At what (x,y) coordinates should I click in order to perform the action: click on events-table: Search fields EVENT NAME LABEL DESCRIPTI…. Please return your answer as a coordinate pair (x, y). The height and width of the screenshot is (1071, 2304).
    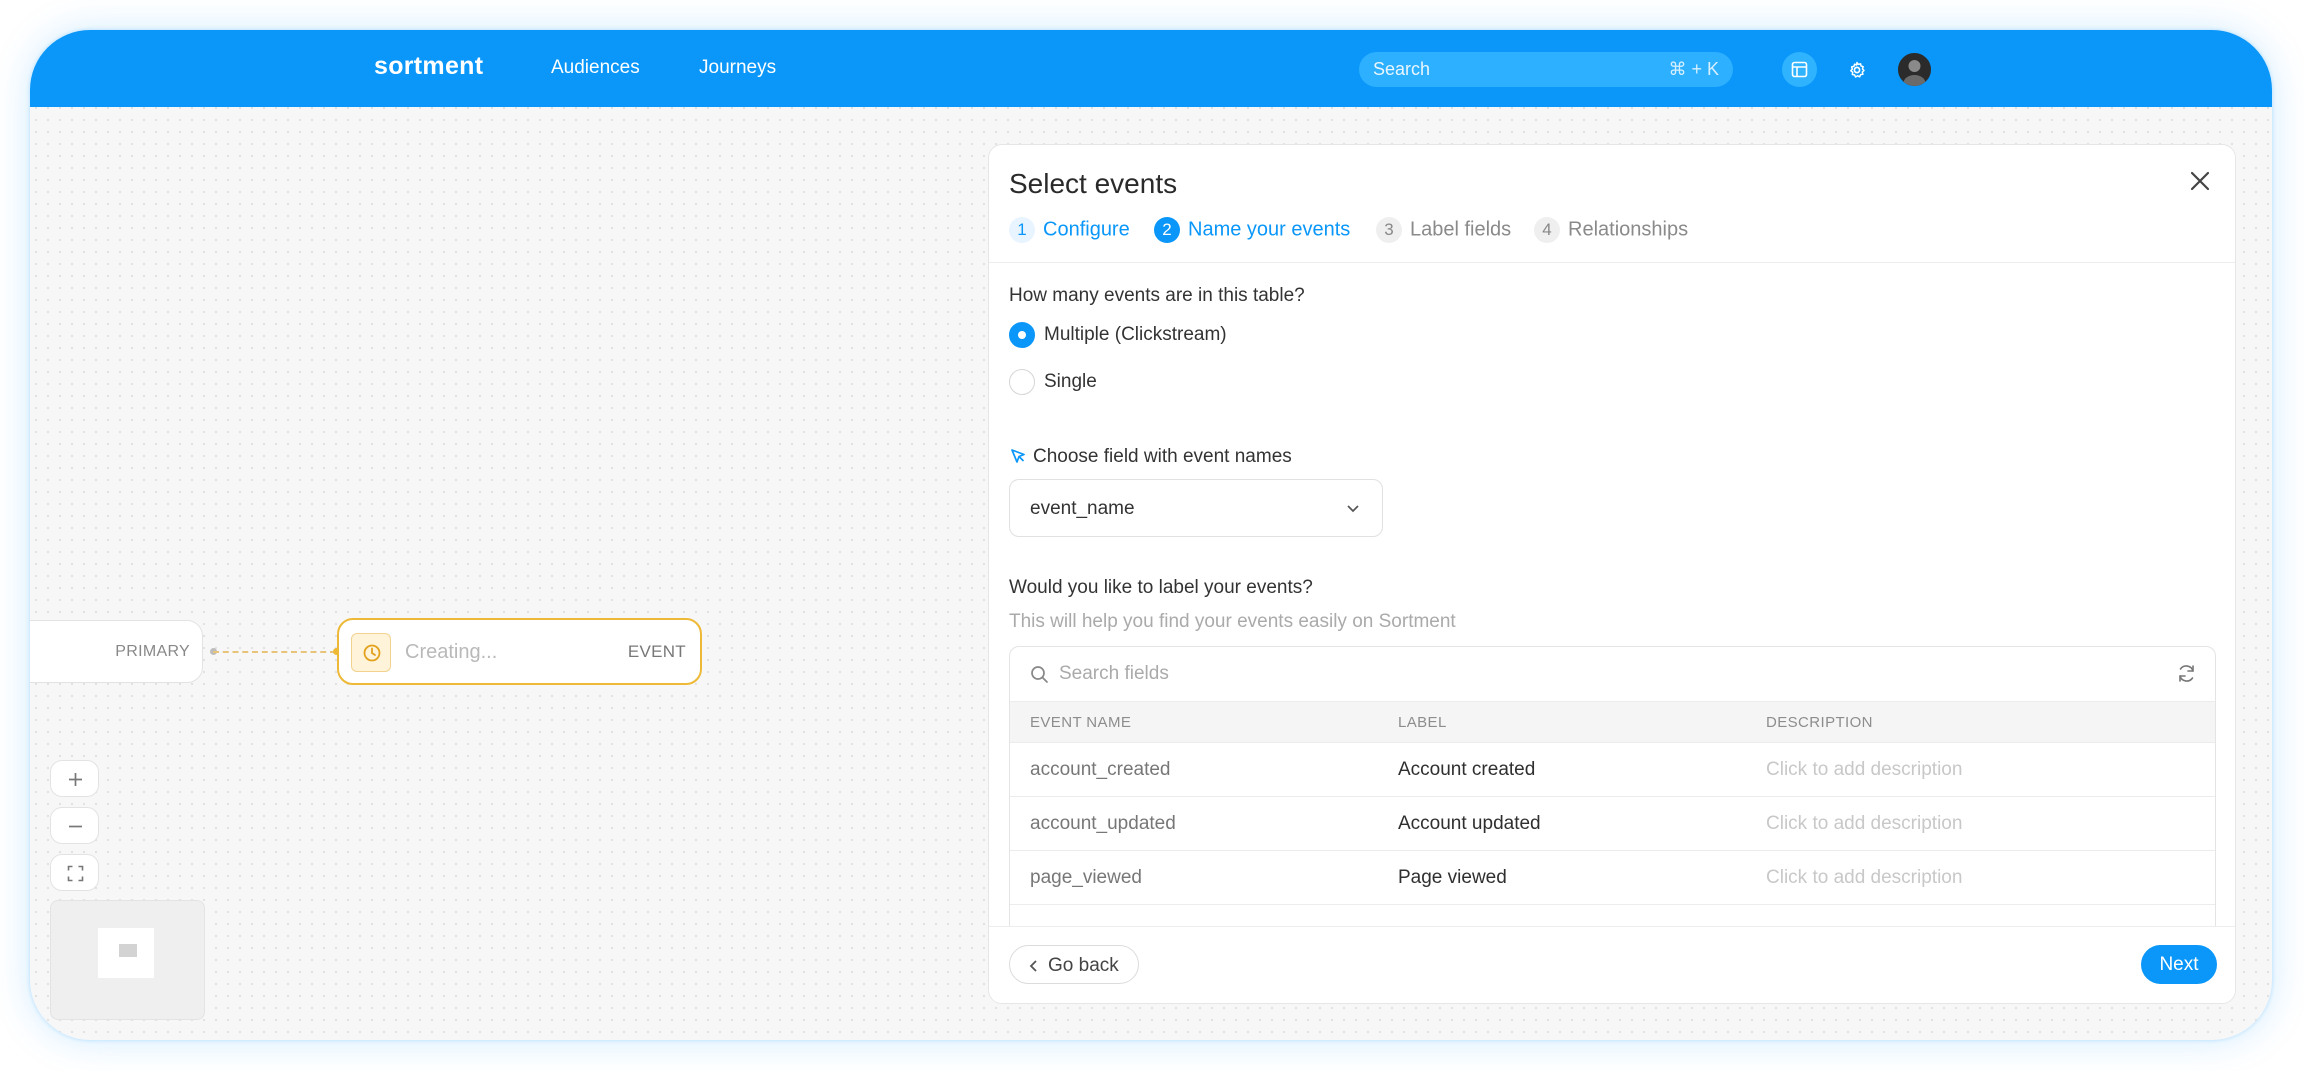
    Looking at the image, I should click on (1612, 796).